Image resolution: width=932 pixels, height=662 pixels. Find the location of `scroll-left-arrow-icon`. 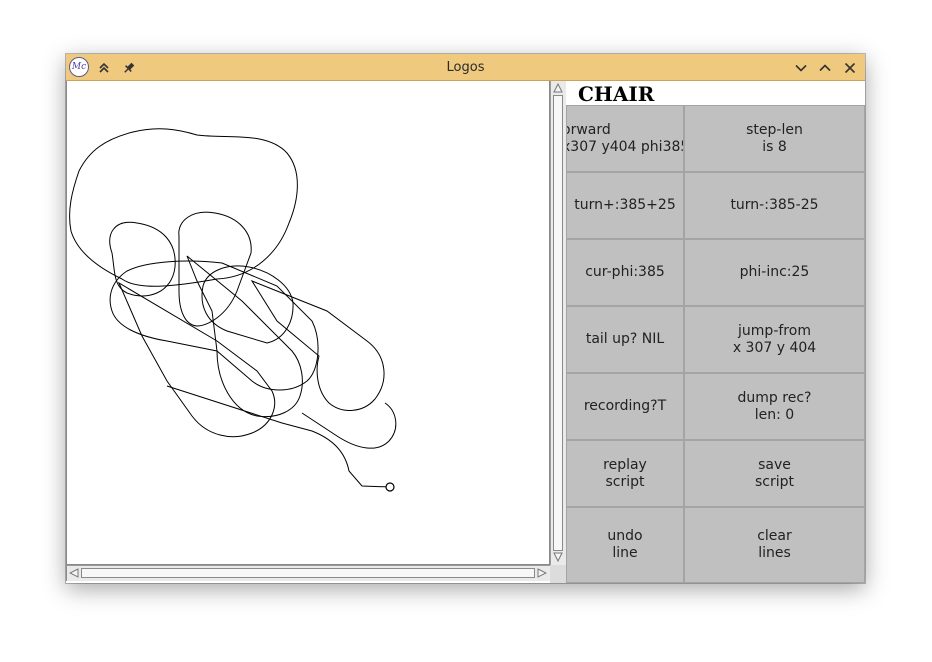

scroll-left-arrow-icon is located at coordinates (74, 573).